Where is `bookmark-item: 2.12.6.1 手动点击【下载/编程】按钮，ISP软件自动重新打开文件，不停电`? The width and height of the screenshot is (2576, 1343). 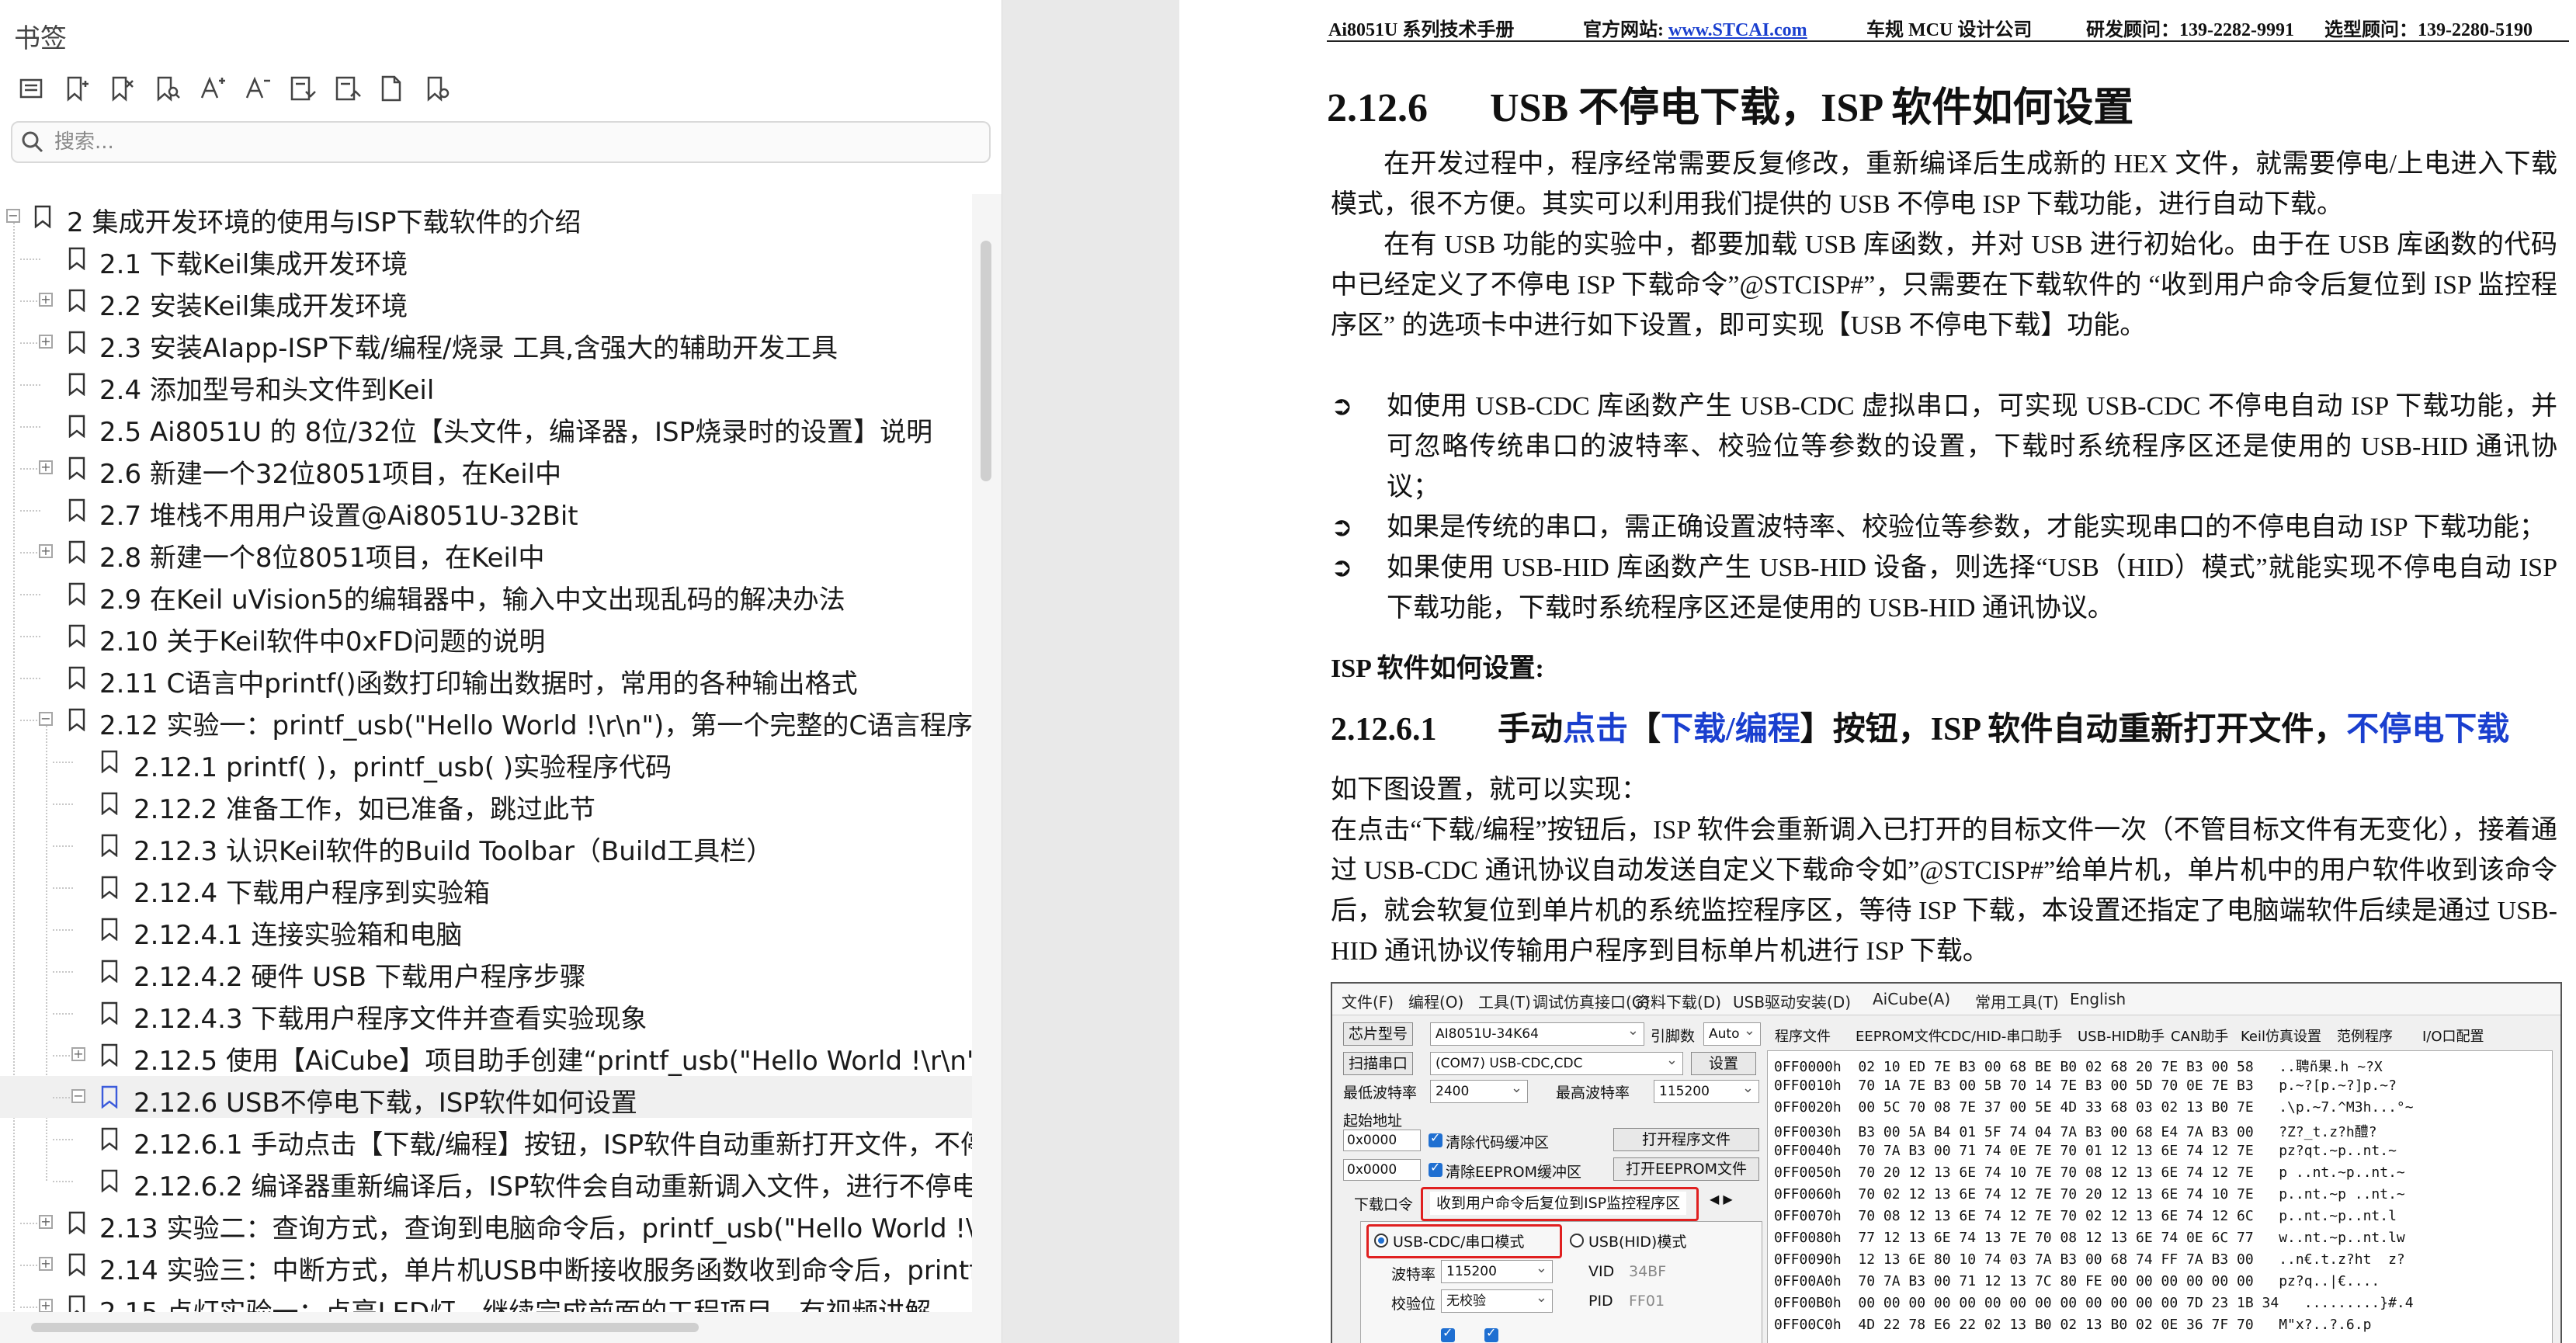
bookmark-item: 2.12.6.1 手动点击【下载/编程】按钮，ISP软件自动重新打开文件，不停电 is located at coordinates (486, 1139).